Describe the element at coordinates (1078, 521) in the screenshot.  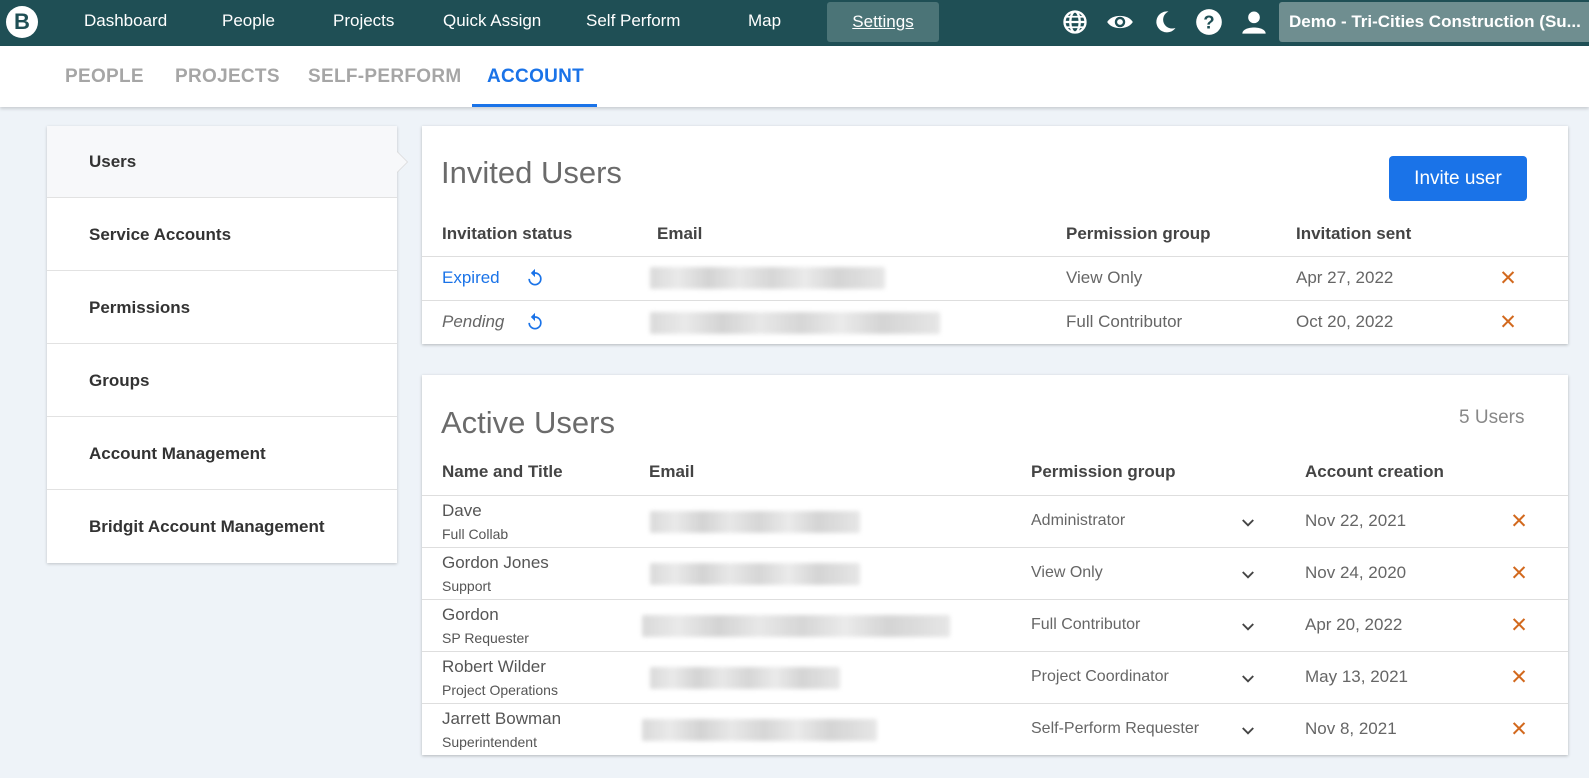
I see `permission-group-select: Administrator` at that location.